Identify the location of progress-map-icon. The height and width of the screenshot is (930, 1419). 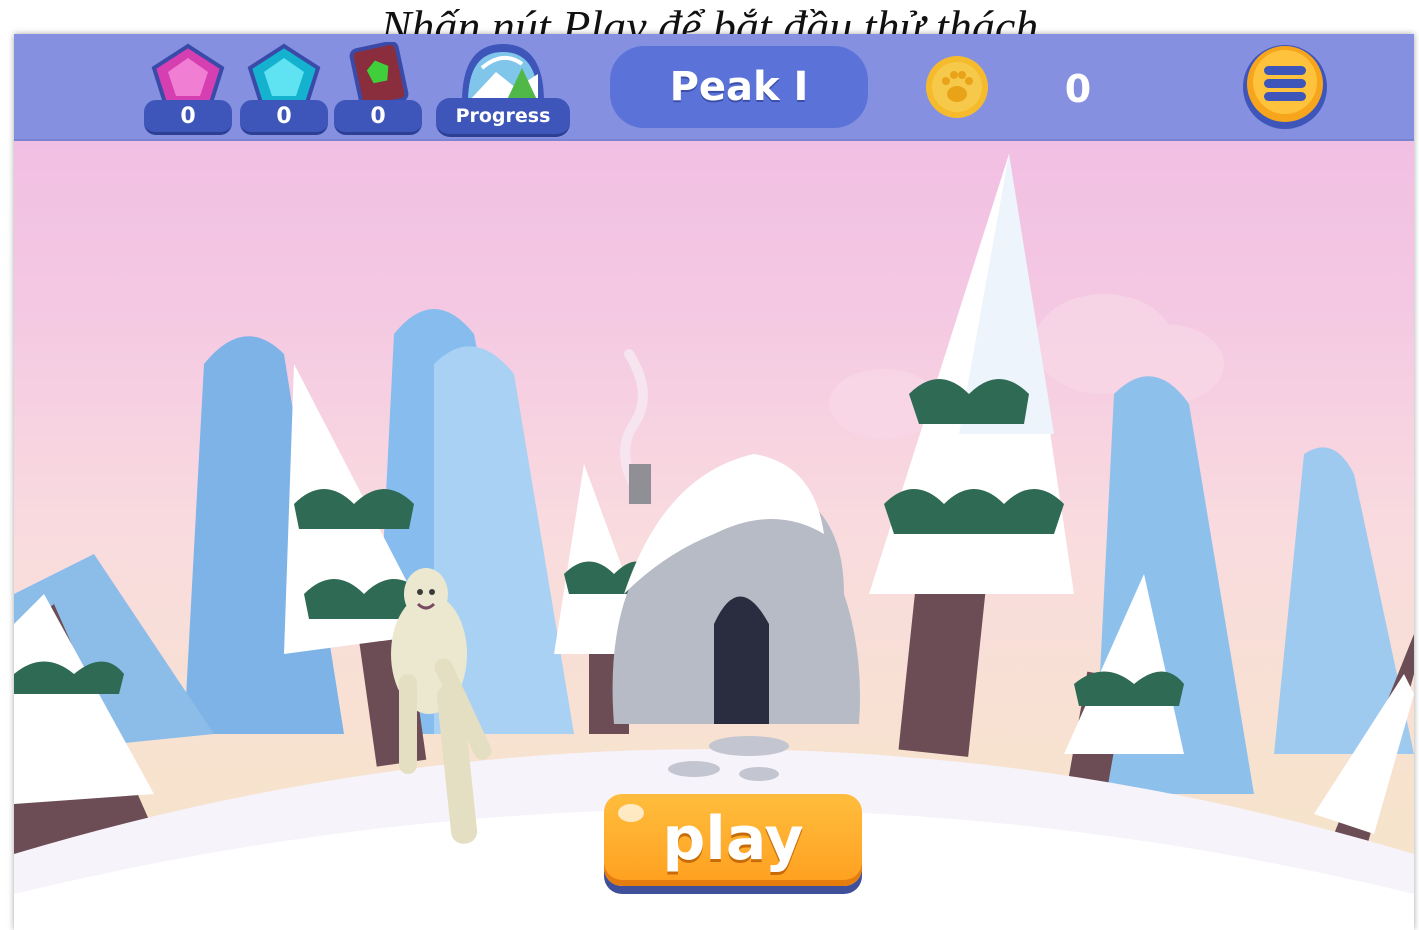
(503, 73).